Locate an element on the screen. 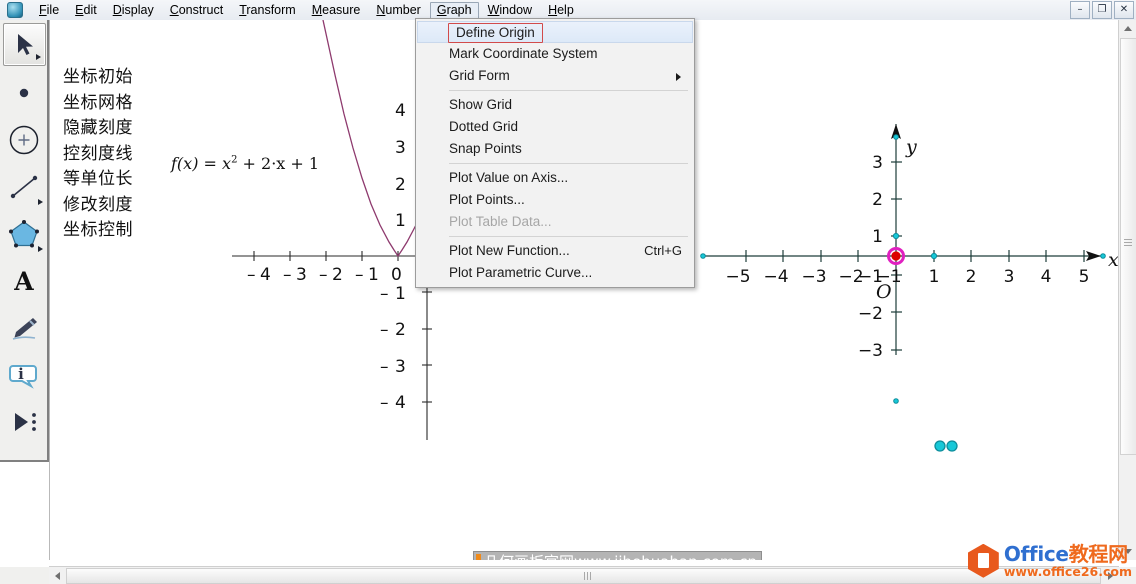 This screenshot has width=1136, height=584. menubar-item-graph: Graph is located at coordinates (454, 10).